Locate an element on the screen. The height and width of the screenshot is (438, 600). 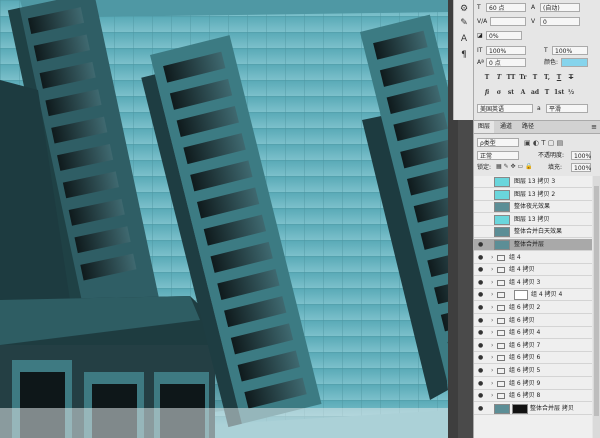
layer-row: 图层 13 拷贝 3 is located at coordinates (533, 182).